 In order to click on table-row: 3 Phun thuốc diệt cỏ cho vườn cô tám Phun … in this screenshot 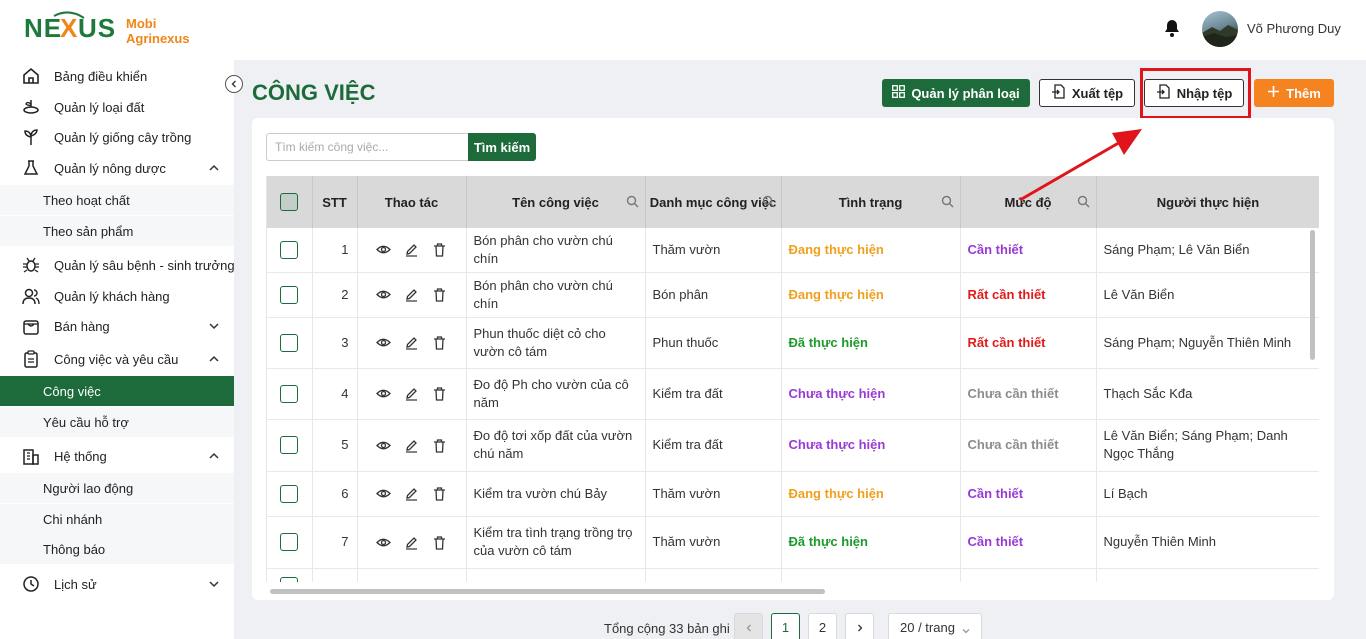, I will do `click(793, 343)`.